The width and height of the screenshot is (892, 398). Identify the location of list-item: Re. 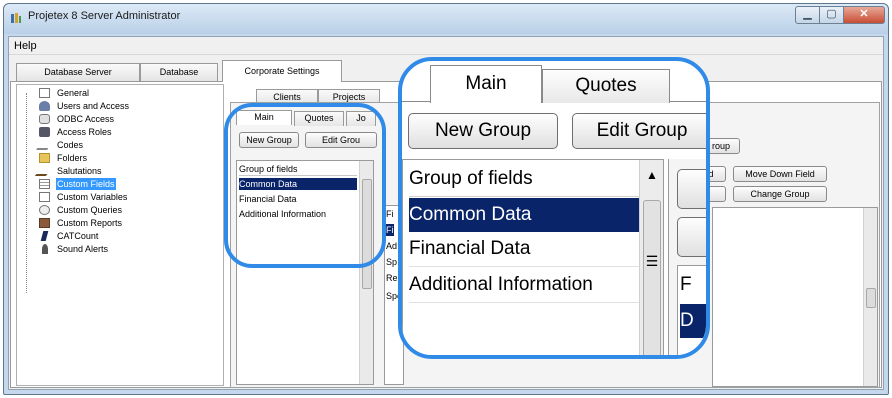
(392, 278).